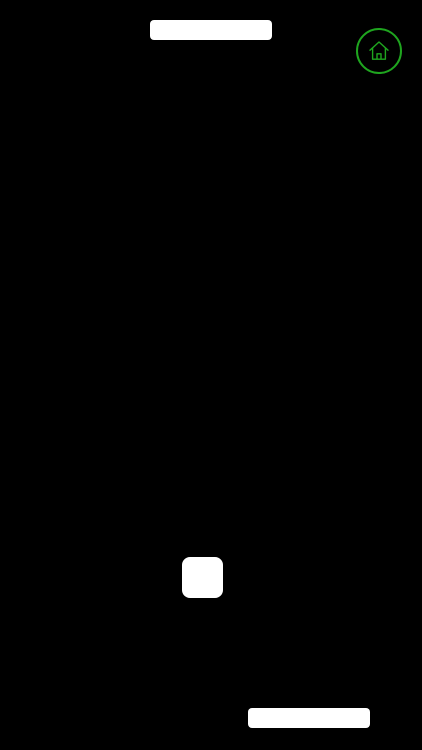 The height and width of the screenshot is (750, 422). I want to click on home-icon, so click(379, 51).